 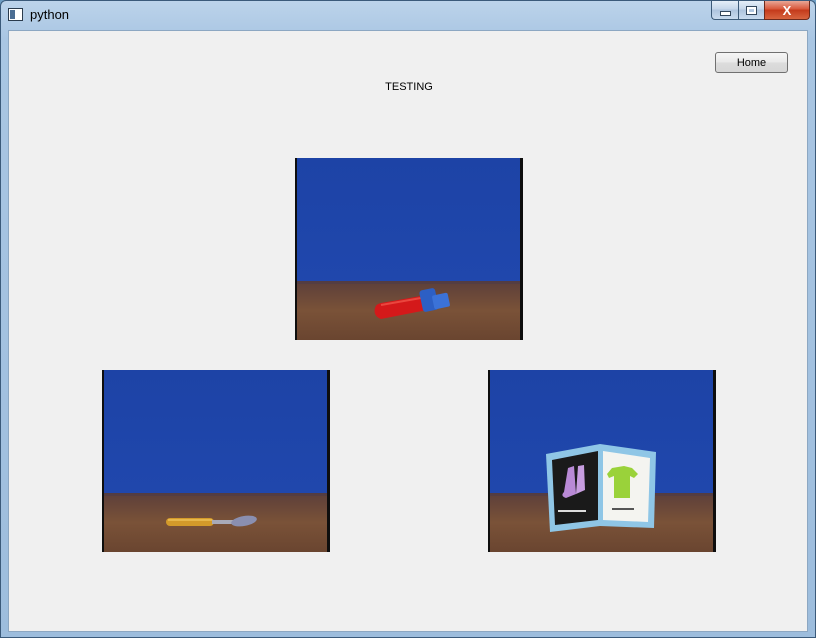 I want to click on title-bar: python X, so click(x=408, y=15).